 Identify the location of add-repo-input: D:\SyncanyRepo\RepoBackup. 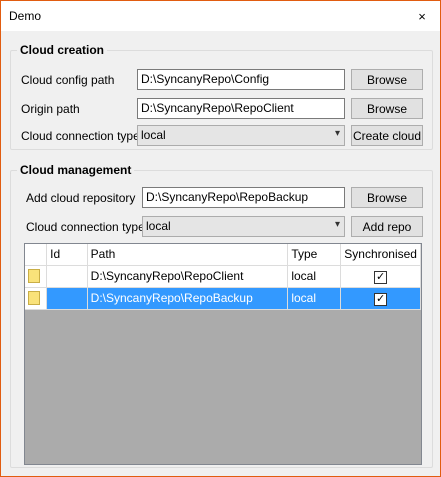
(243, 197).